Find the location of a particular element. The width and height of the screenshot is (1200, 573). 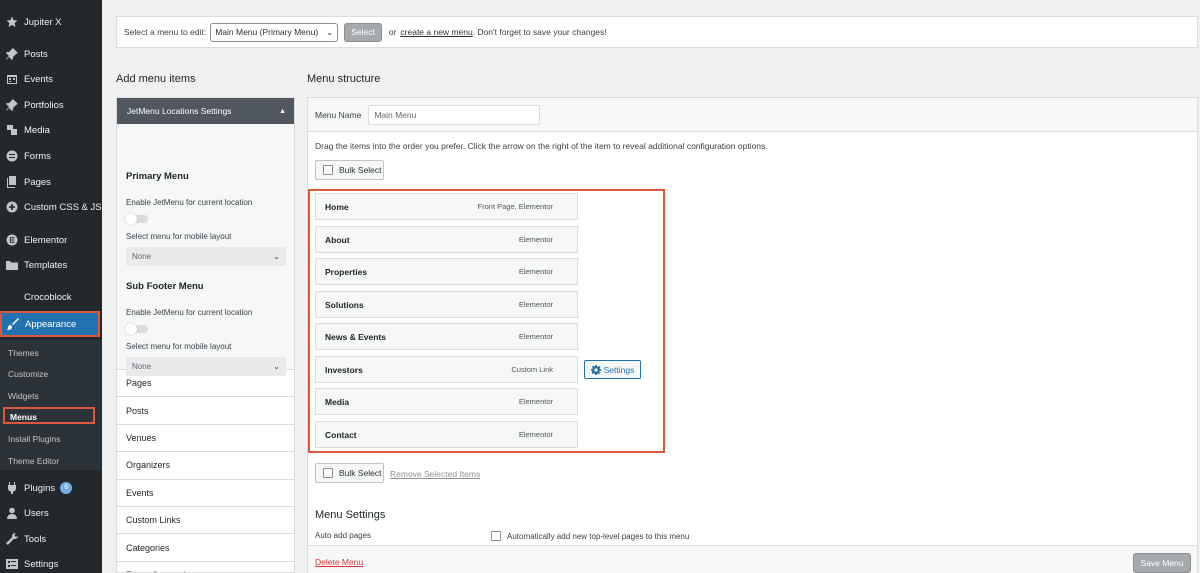

bulk-select-label: Bulk Select is located at coordinates (360, 170).